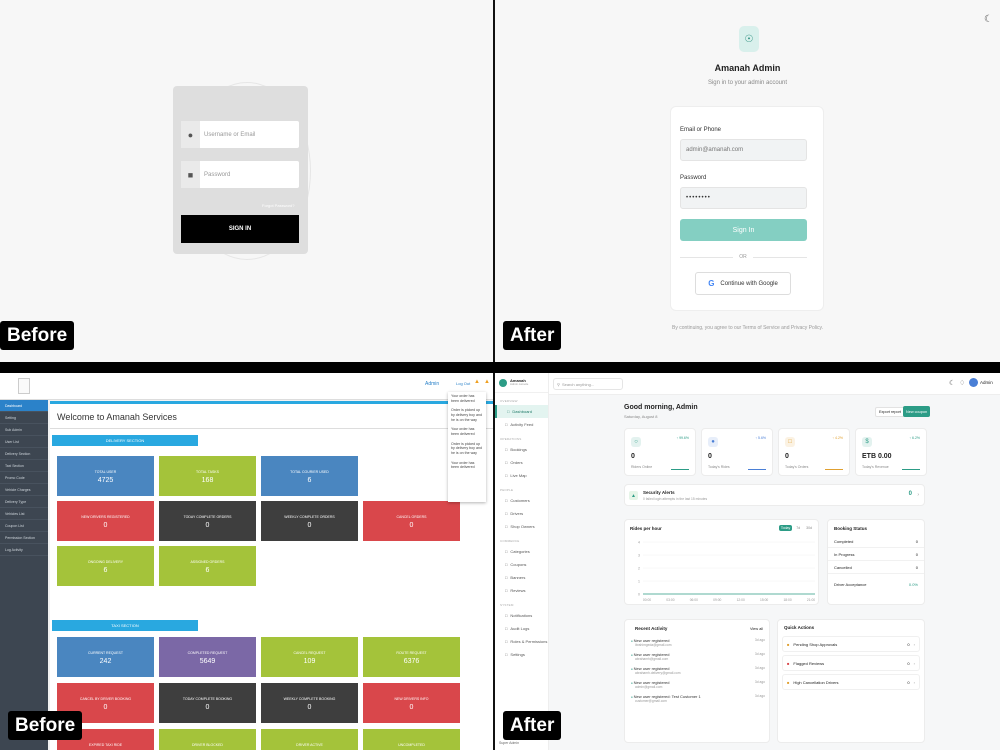 This screenshot has width=1000, height=750. I want to click on old-sidebar-item: Delivery Type, so click(24, 502).